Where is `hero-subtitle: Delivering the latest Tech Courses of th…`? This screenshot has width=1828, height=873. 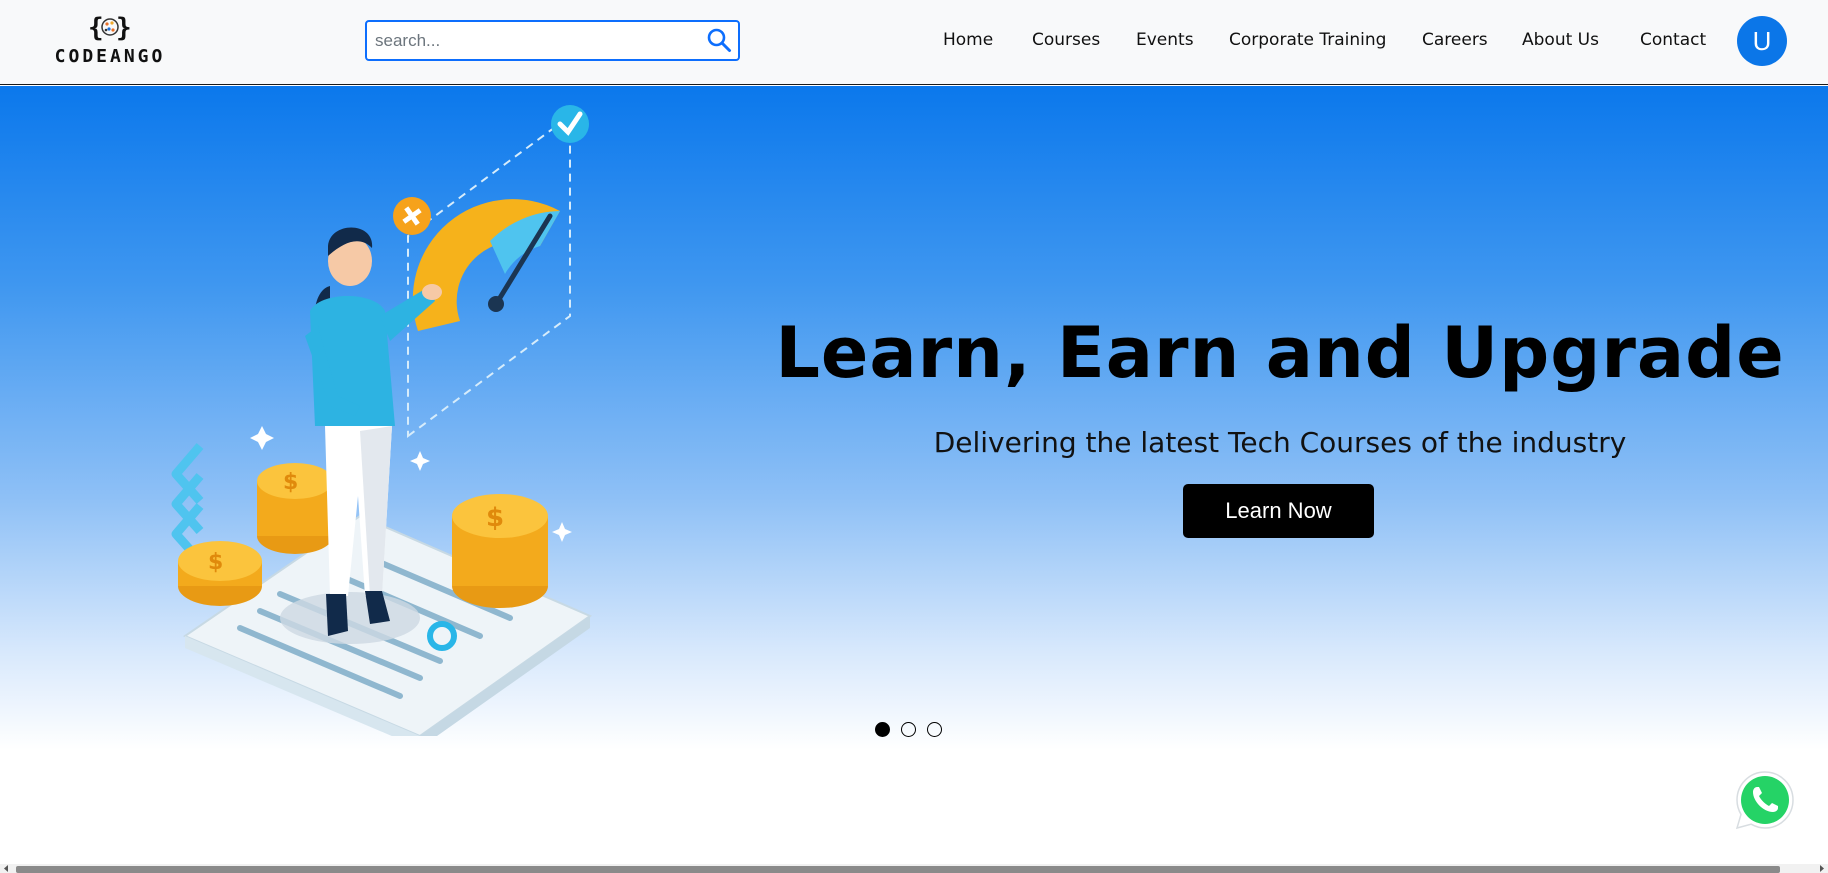
hero-subtitle: Delivering the latest Tech Courses of th… is located at coordinates (1280, 442).